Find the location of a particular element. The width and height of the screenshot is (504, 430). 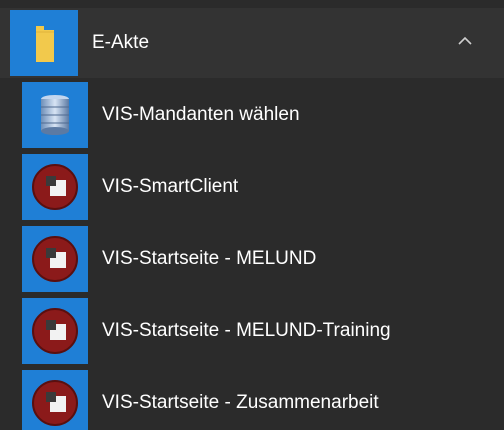

item-label: VIS-SmartClient is located at coordinates (170, 186).